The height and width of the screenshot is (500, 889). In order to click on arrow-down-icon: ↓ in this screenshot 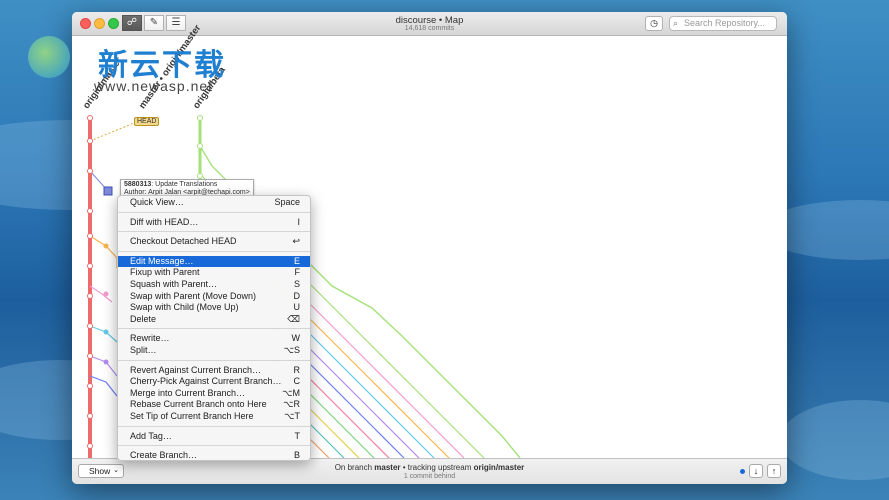, I will do `click(756, 471)`.